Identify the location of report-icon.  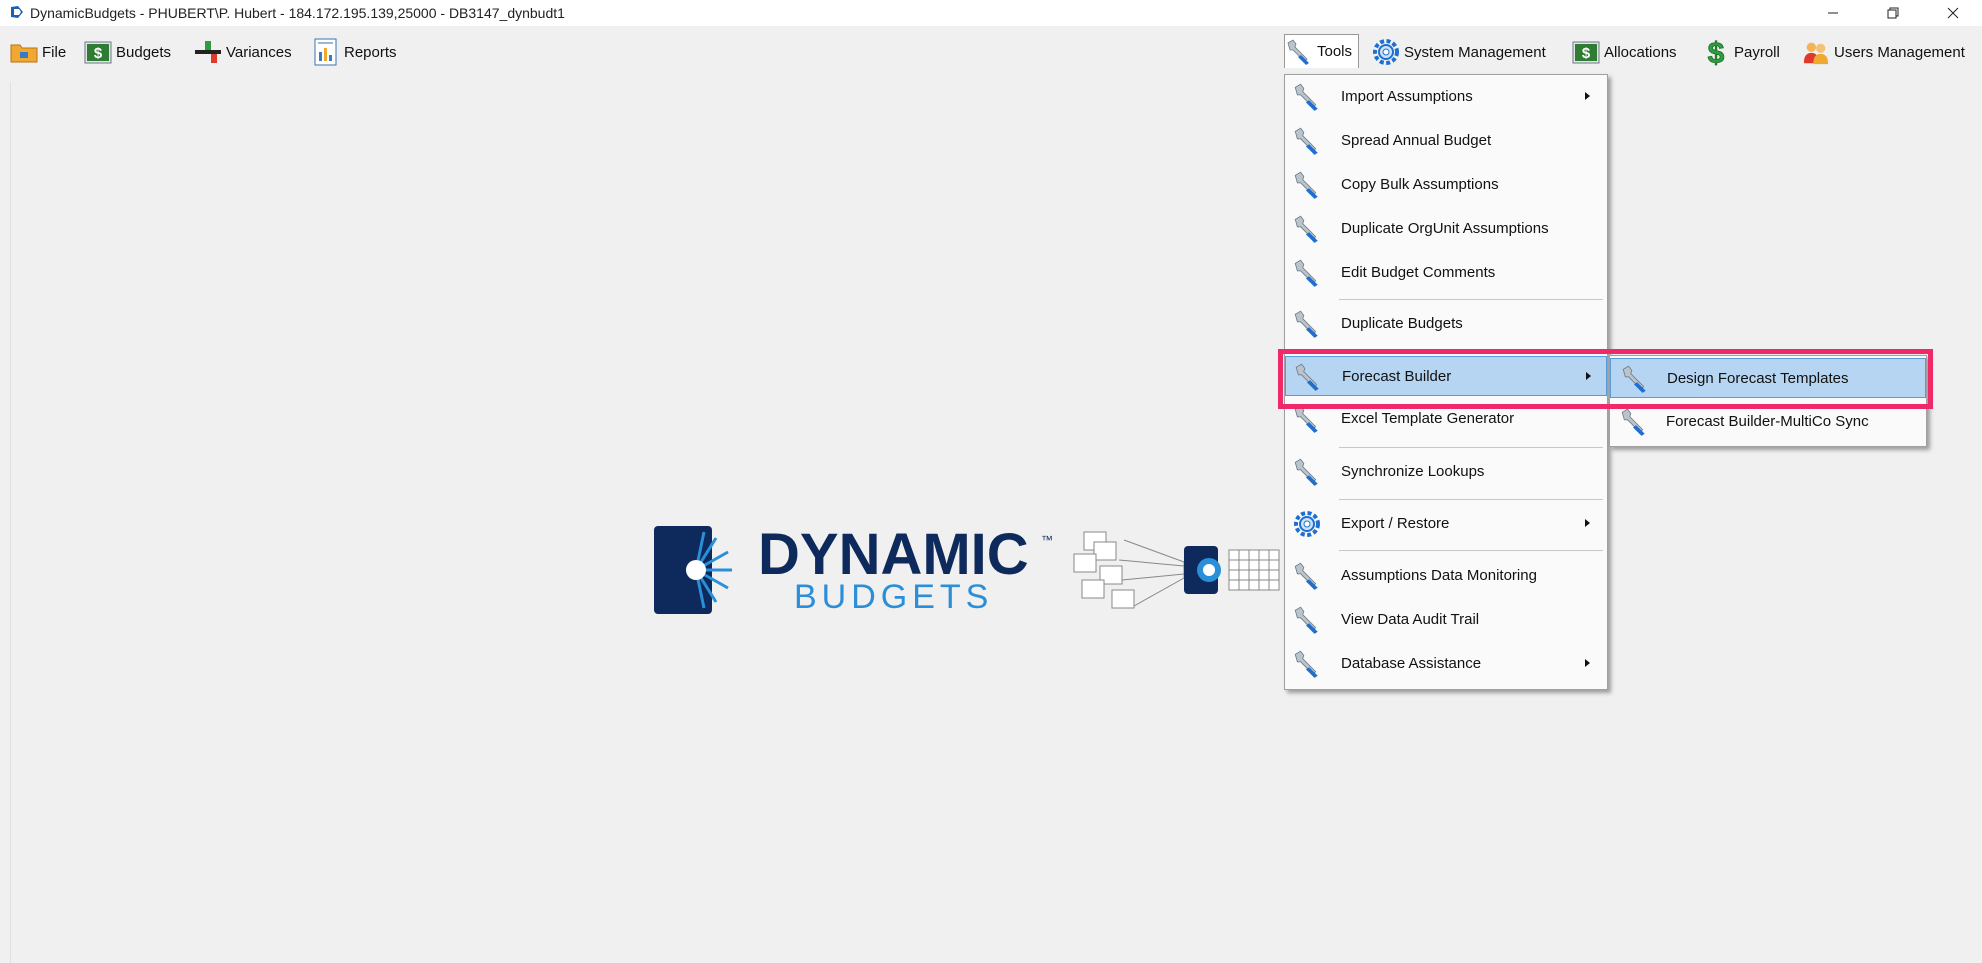
(326, 52).